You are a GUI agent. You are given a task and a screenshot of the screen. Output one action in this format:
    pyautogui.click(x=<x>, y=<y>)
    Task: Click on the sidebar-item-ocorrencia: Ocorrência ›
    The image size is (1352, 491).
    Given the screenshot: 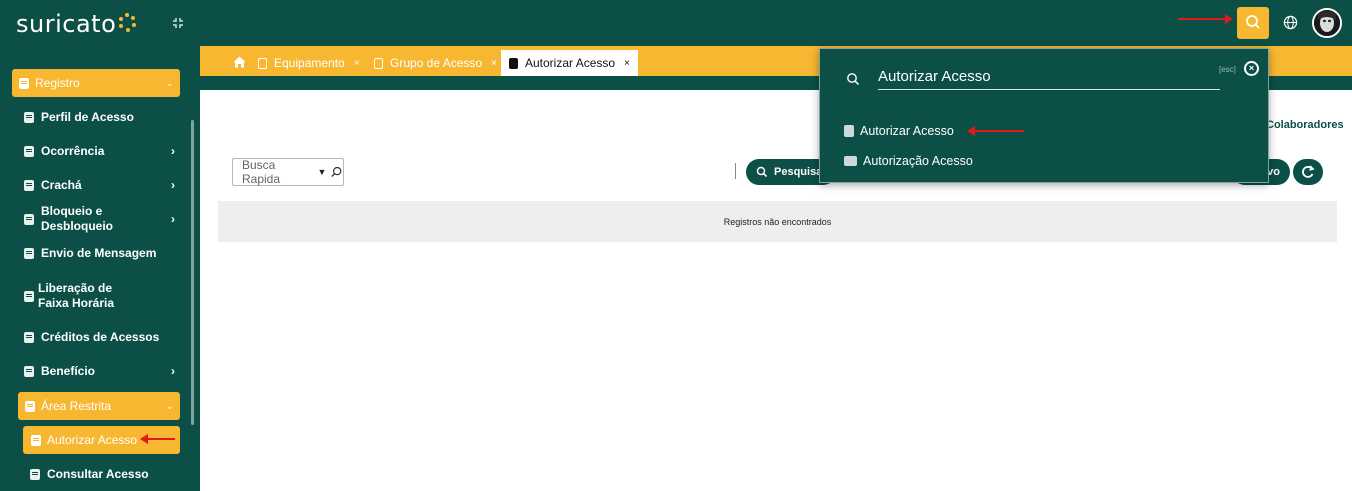 What is the action you would take?
    pyautogui.click(x=104, y=151)
    